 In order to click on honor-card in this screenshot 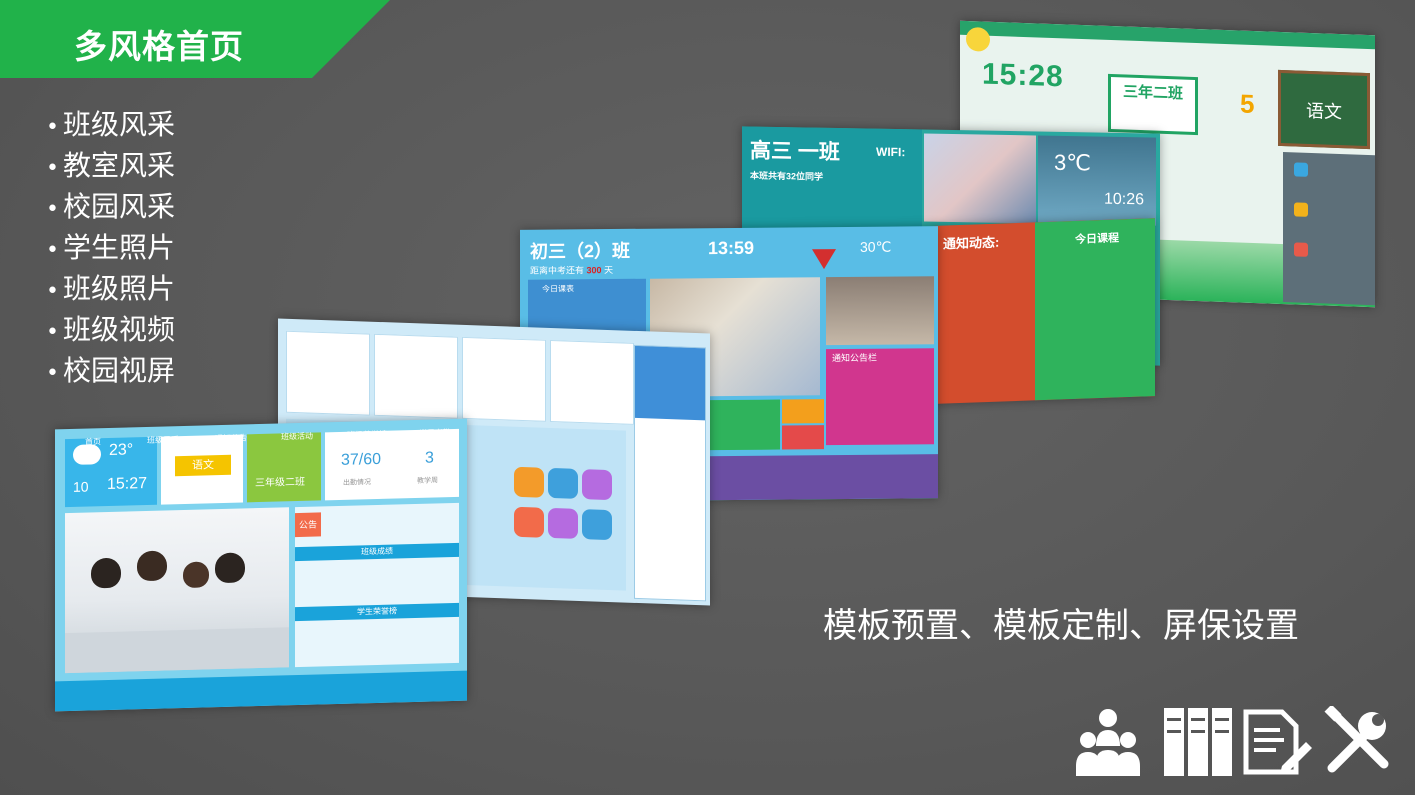, I will do `click(592, 382)`.